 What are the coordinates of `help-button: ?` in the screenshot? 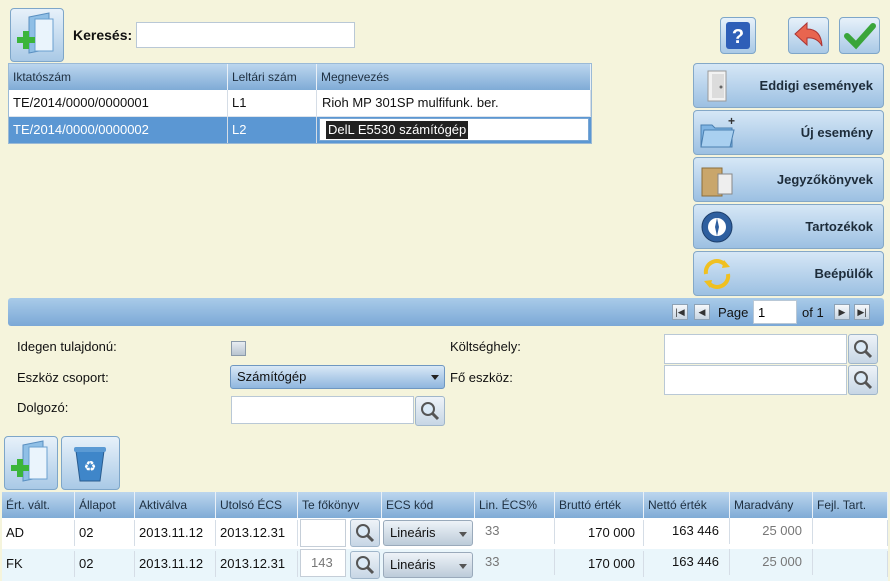 It's located at (738, 35).